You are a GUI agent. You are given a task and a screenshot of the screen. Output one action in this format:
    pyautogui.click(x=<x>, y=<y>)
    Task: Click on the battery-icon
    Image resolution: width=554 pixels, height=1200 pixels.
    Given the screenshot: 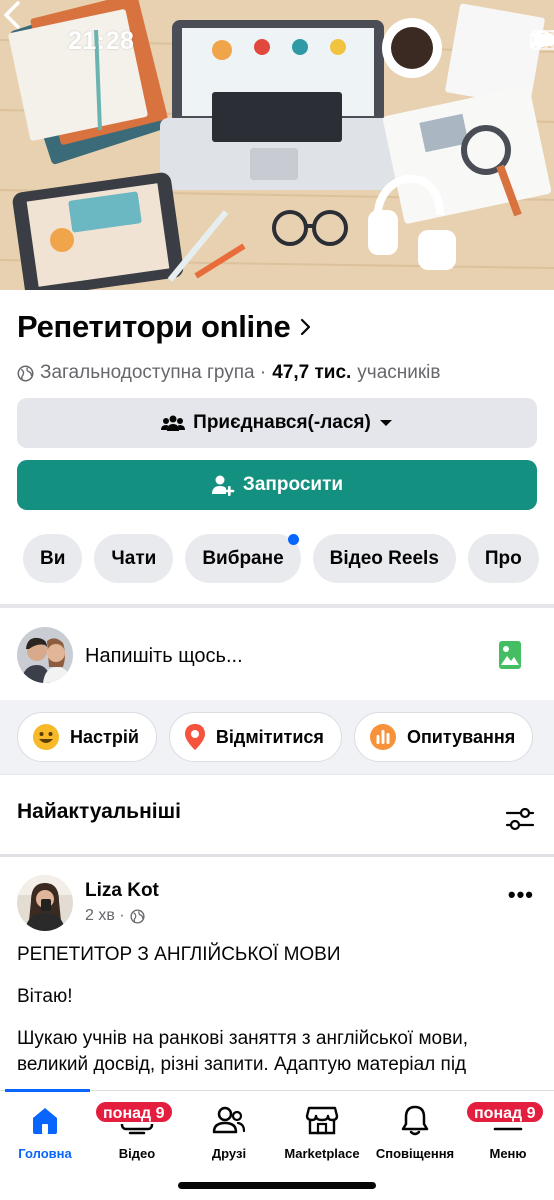 What is the action you would take?
    pyautogui.click(x=542, y=40)
    